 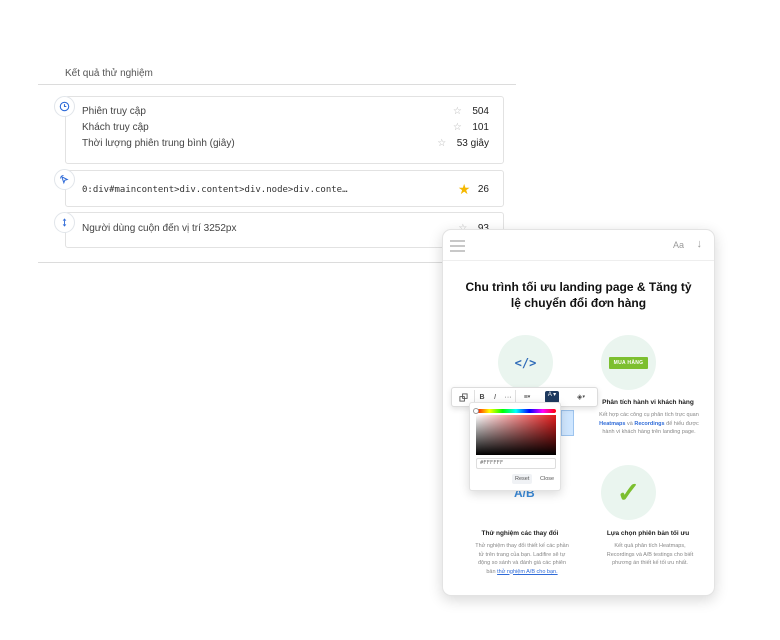 I want to click on hue-slider, so click(x=516, y=411).